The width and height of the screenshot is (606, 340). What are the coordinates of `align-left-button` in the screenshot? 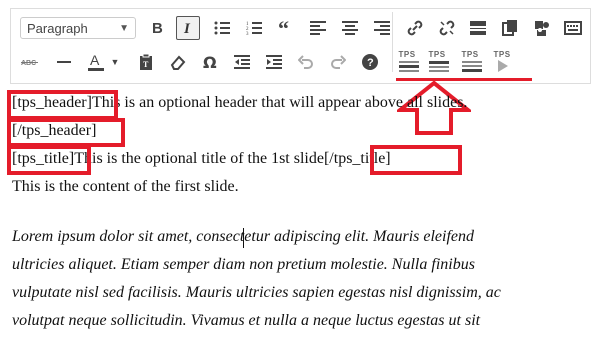 It's located at (318, 28).